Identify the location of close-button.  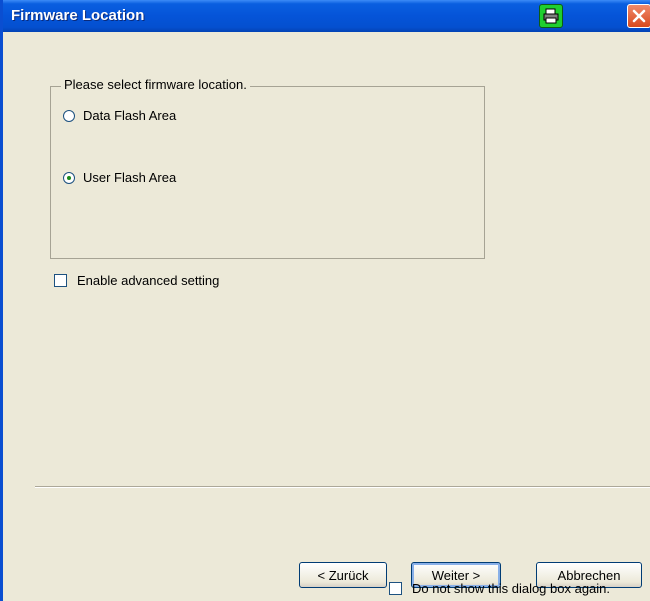
(638, 16).